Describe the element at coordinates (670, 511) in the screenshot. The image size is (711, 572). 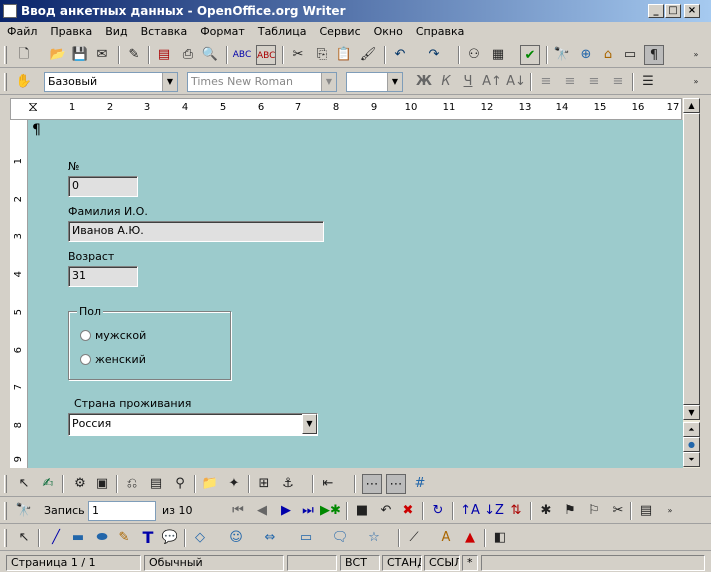
I see `navigation-overflow-icon: »` at that location.